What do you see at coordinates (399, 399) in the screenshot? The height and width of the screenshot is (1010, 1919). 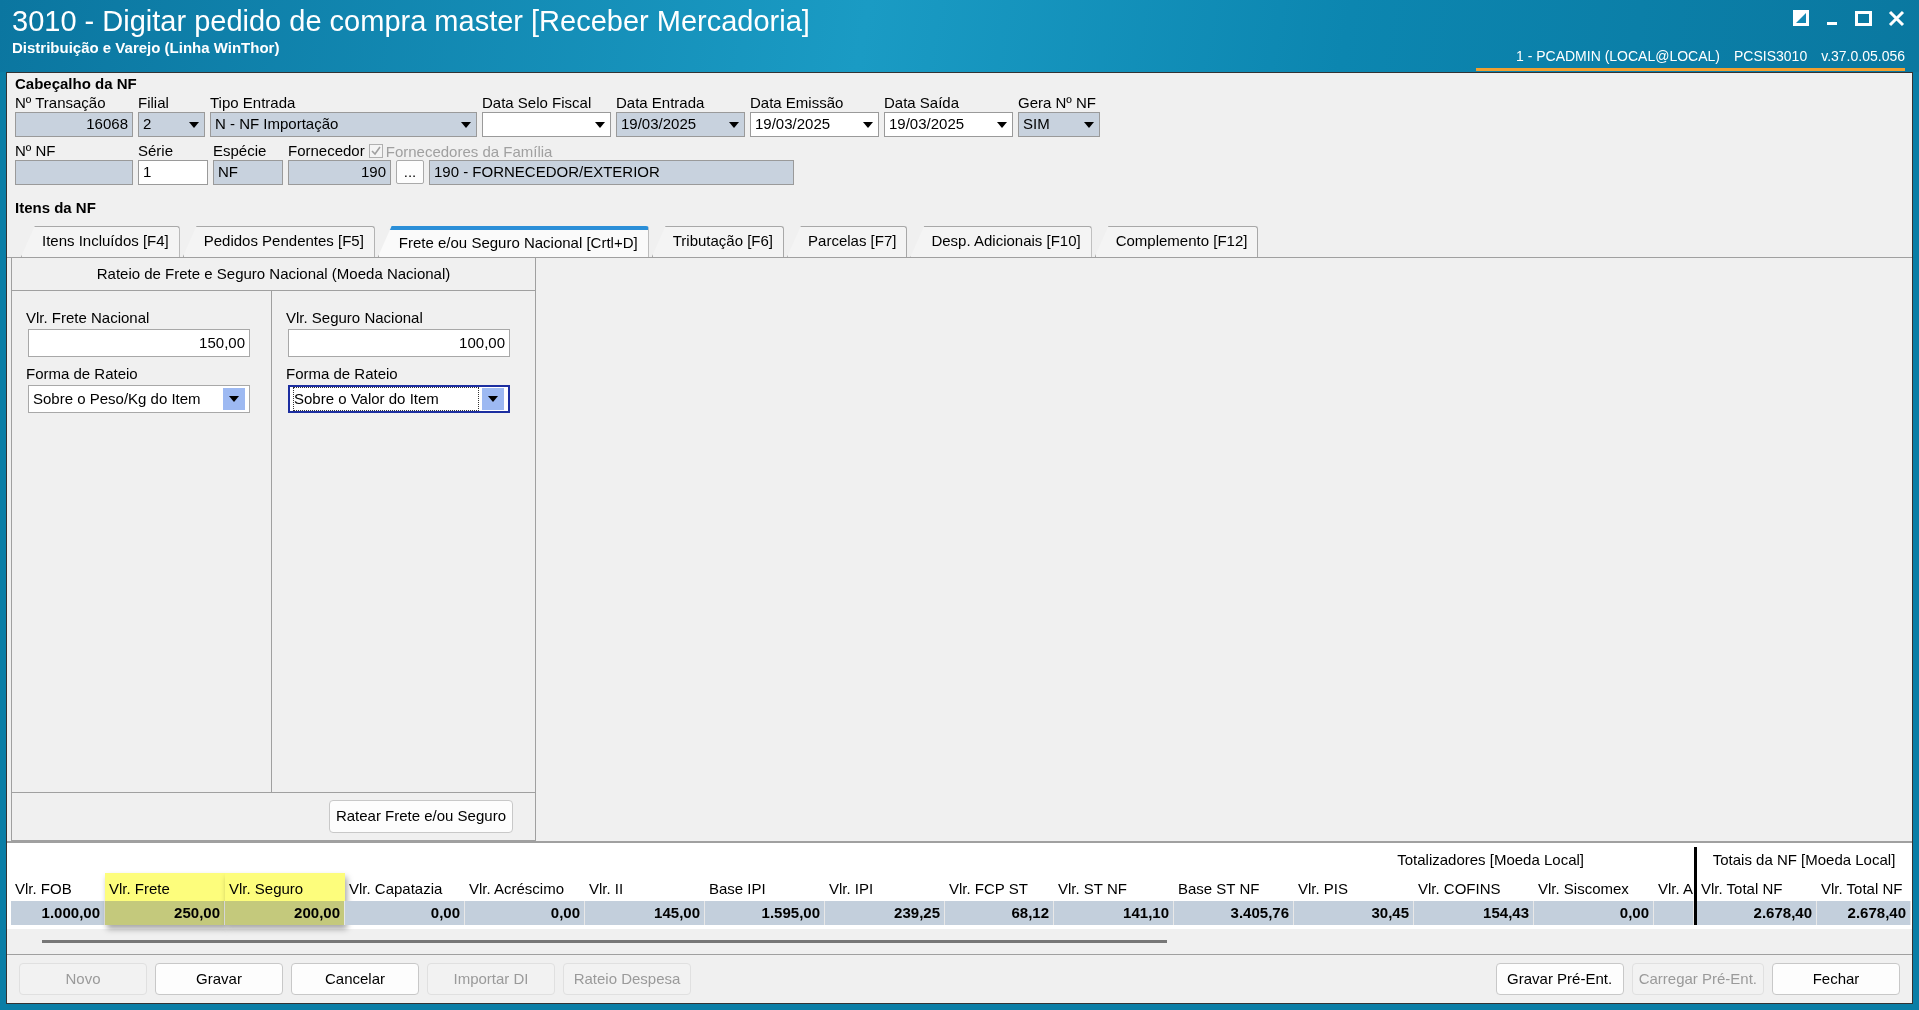 I see `dropdown-field: Sobre o Valor do Item` at bounding box center [399, 399].